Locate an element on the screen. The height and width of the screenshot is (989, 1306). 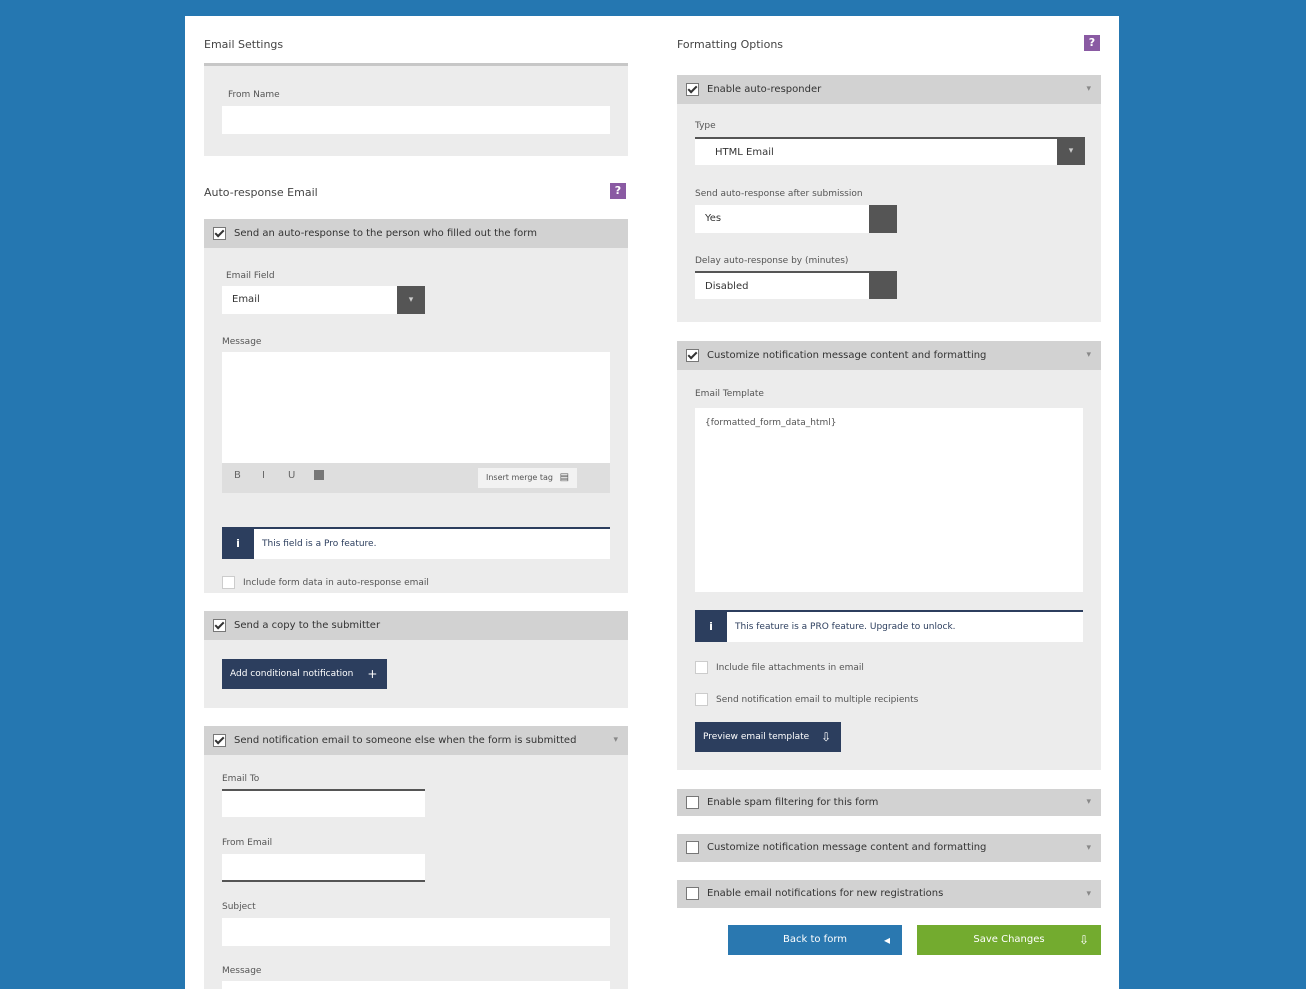
insert-merge-tag-button: Insert merge tag ▤ is located at coordinates (528, 478).